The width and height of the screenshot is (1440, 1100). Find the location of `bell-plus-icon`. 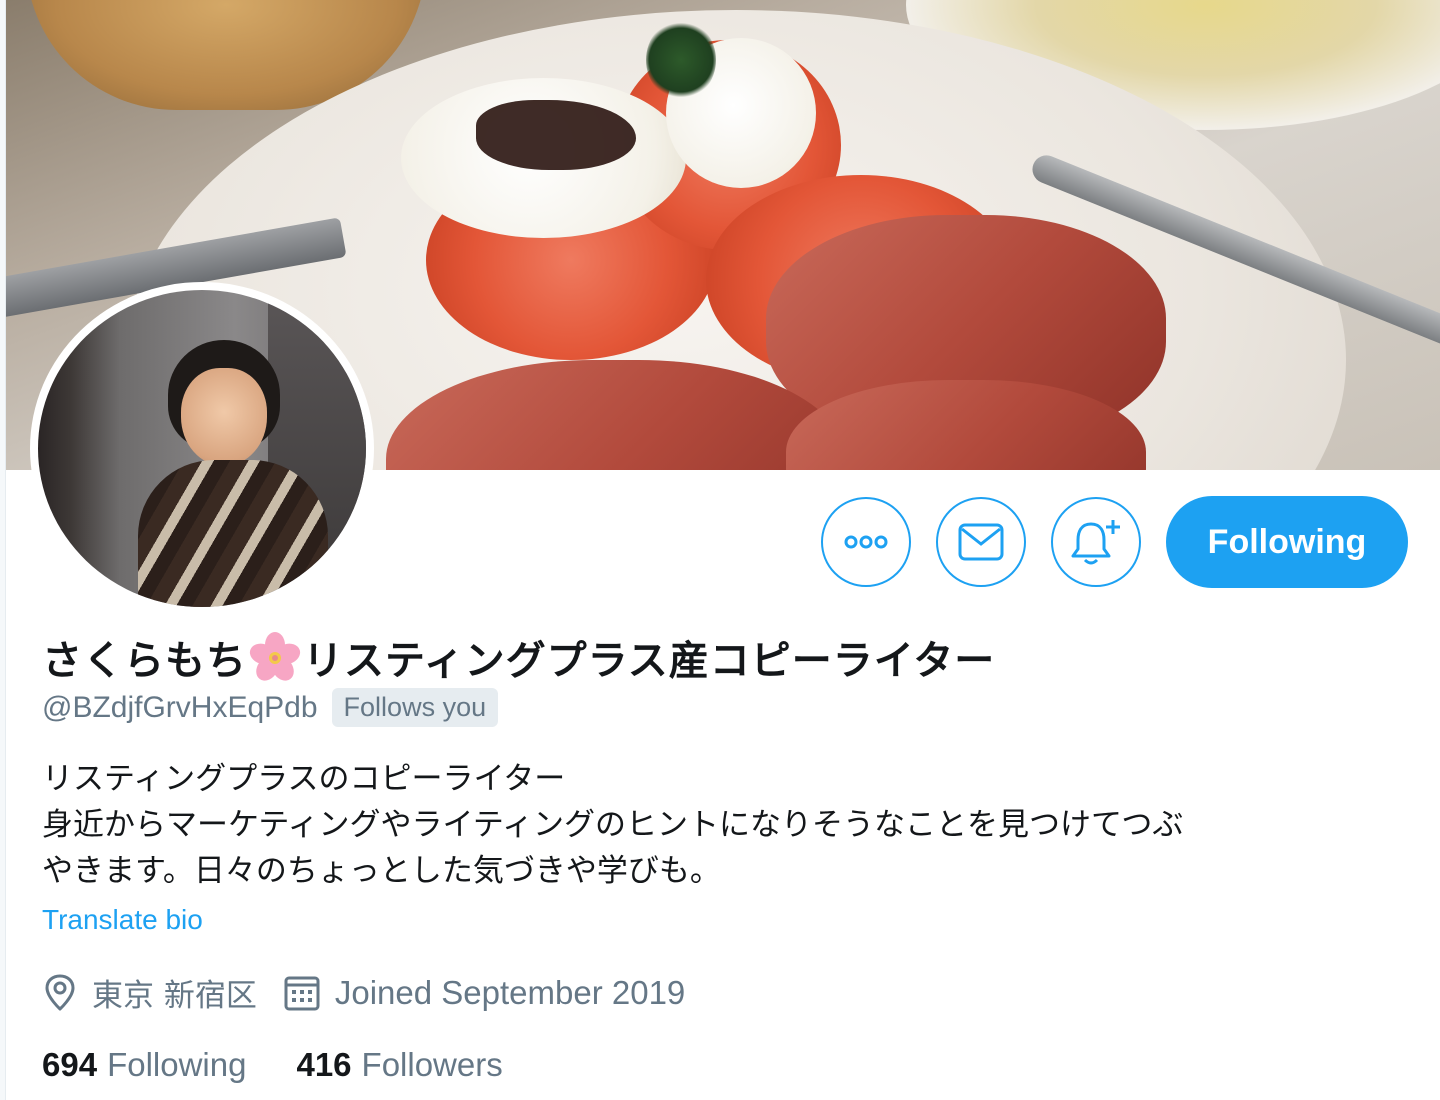

bell-plus-icon is located at coordinates (1095, 542).